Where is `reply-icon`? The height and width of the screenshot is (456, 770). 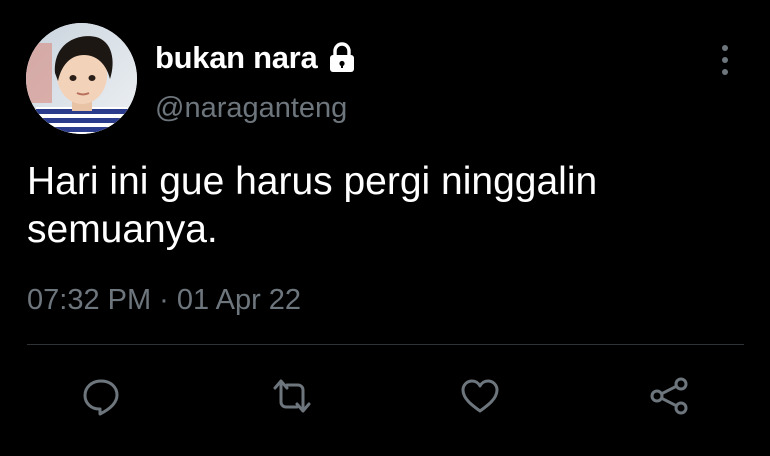 reply-icon is located at coordinates (101, 397).